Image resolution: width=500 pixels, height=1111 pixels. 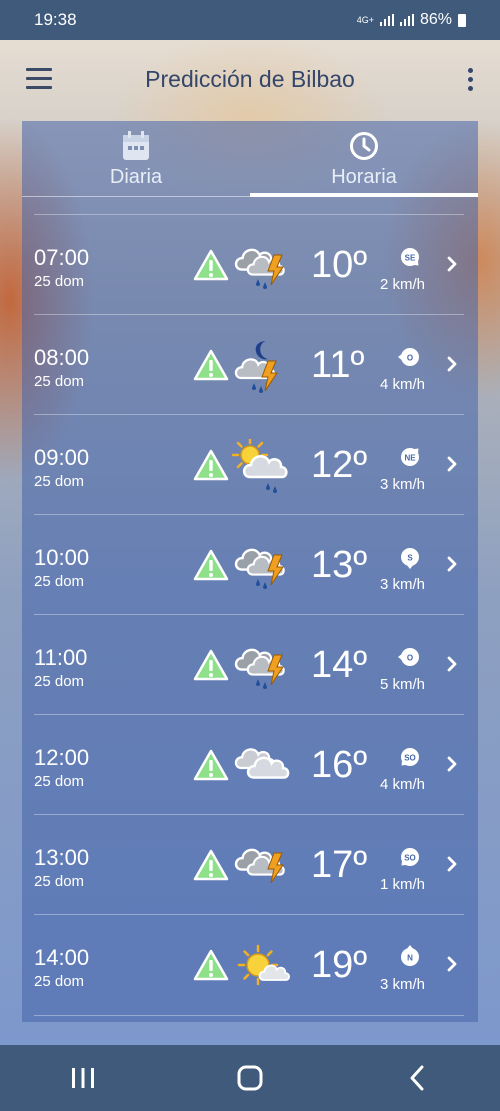 What do you see at coordinates (365, 19) in the screenshot?
I see `network-type: 4G+` at bounding box center [365, 19].